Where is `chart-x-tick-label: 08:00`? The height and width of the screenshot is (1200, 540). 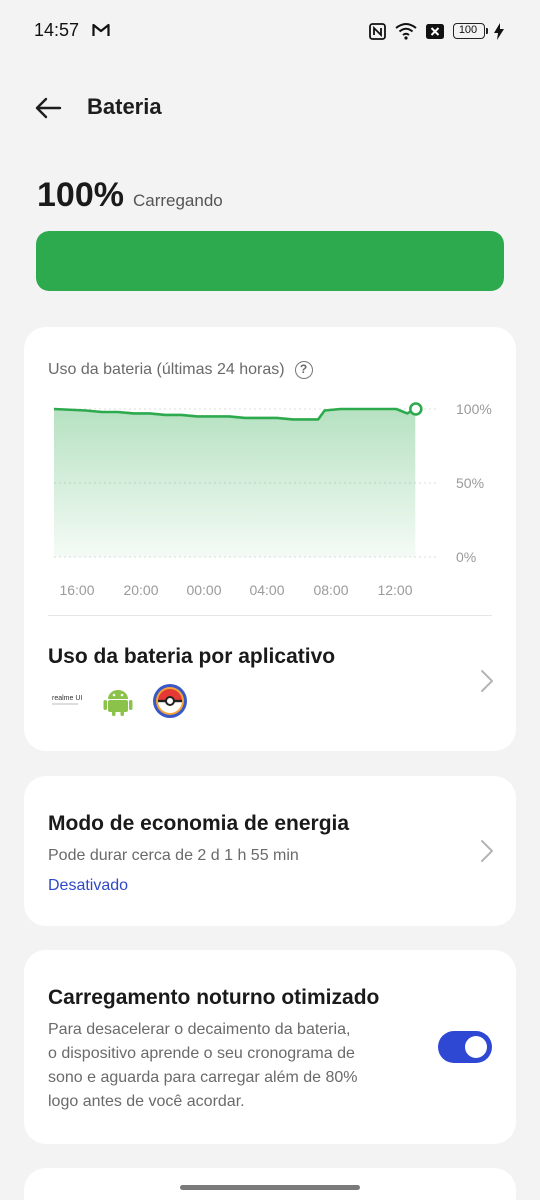 chart-x-tick-label: 08:00 is located at coordinates (330, 590).